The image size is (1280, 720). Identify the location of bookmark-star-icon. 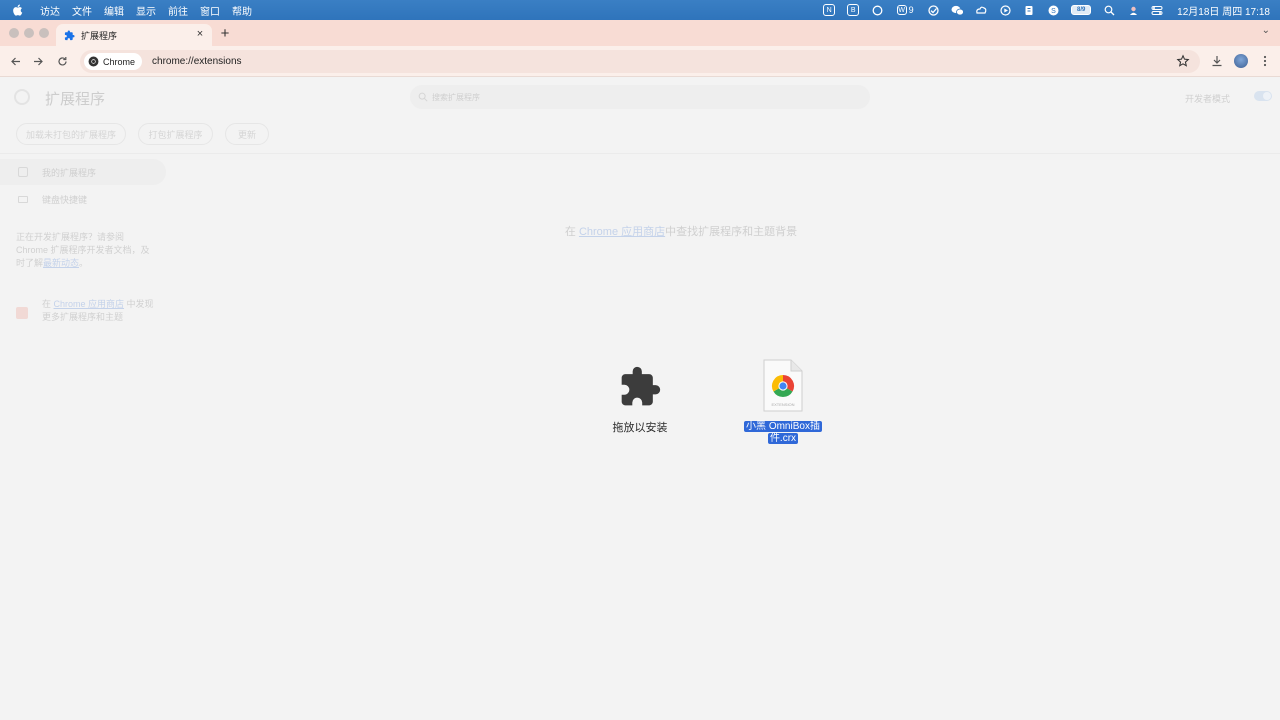
(1183, 61).